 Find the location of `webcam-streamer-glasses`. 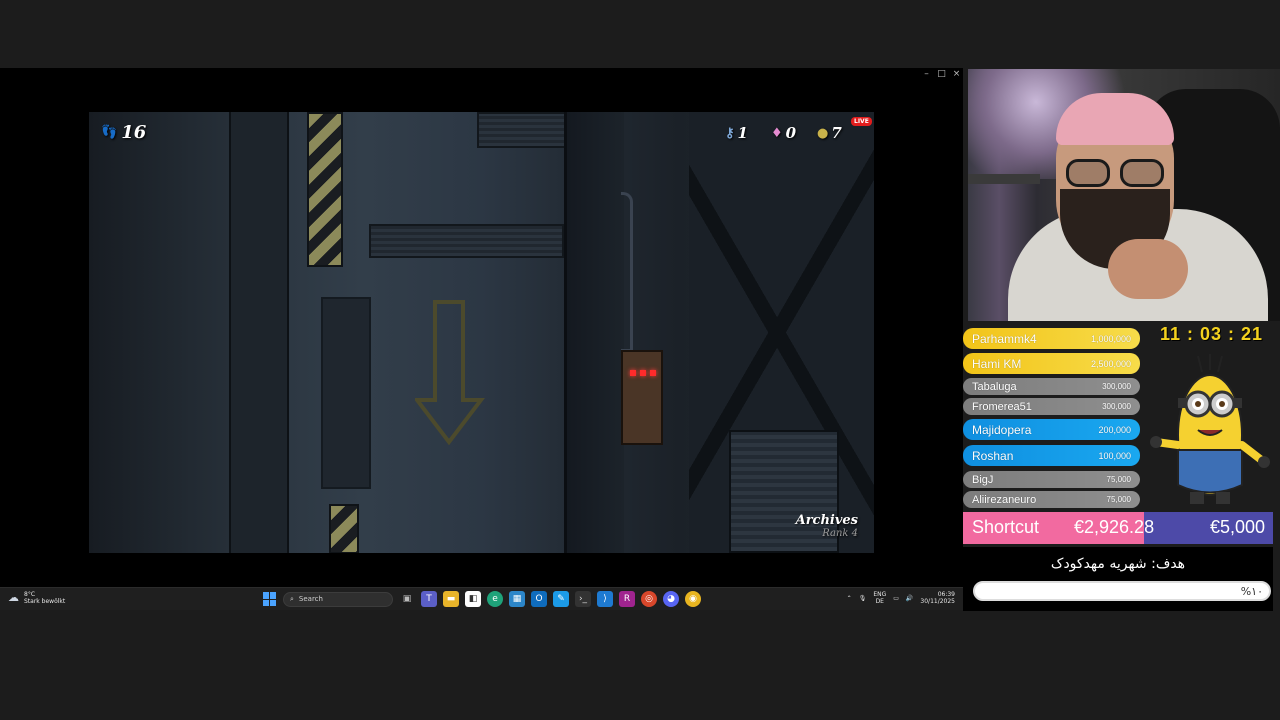

webcam-streamer-glasses is located at coordinates (1118, 174).